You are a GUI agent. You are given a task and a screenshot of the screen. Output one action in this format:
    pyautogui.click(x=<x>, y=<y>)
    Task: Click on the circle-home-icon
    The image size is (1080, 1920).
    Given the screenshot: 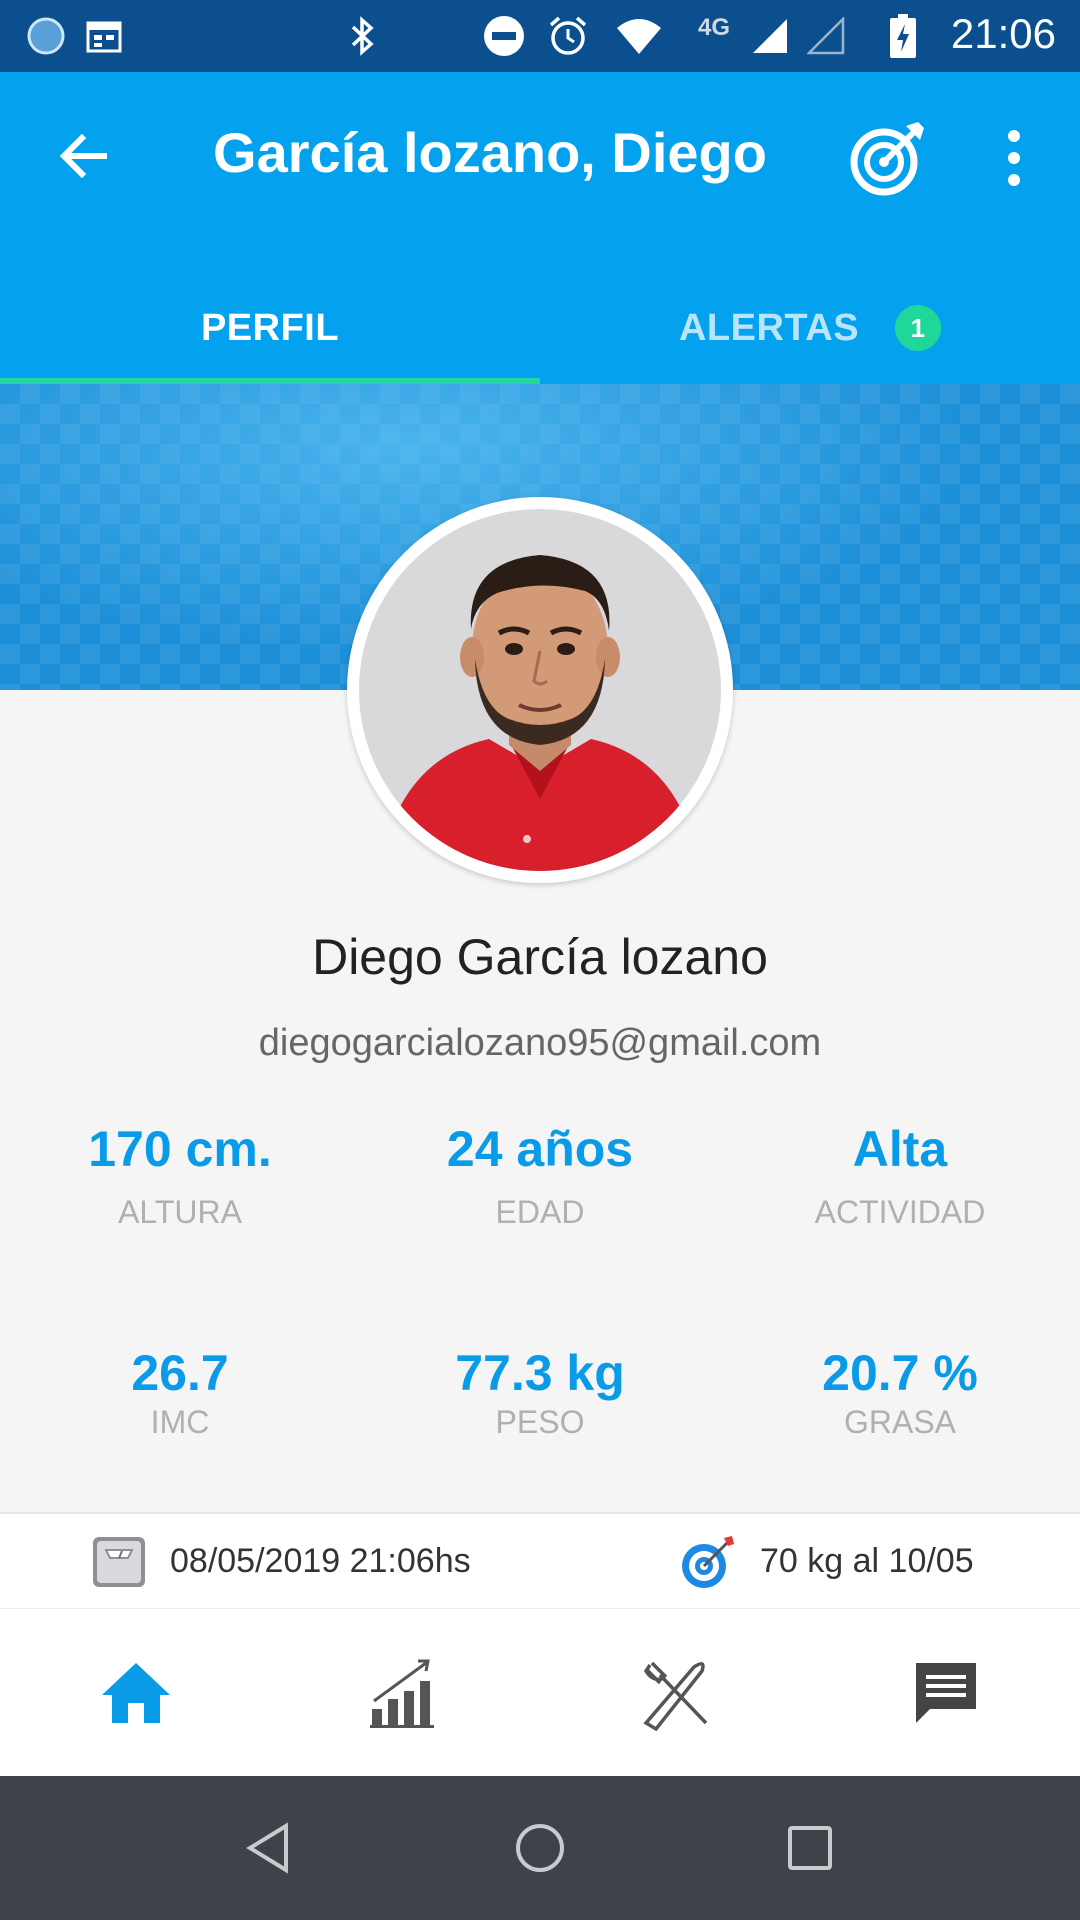 What is the action you would take?
    pyautogui.click(x=540, y=1848)
    